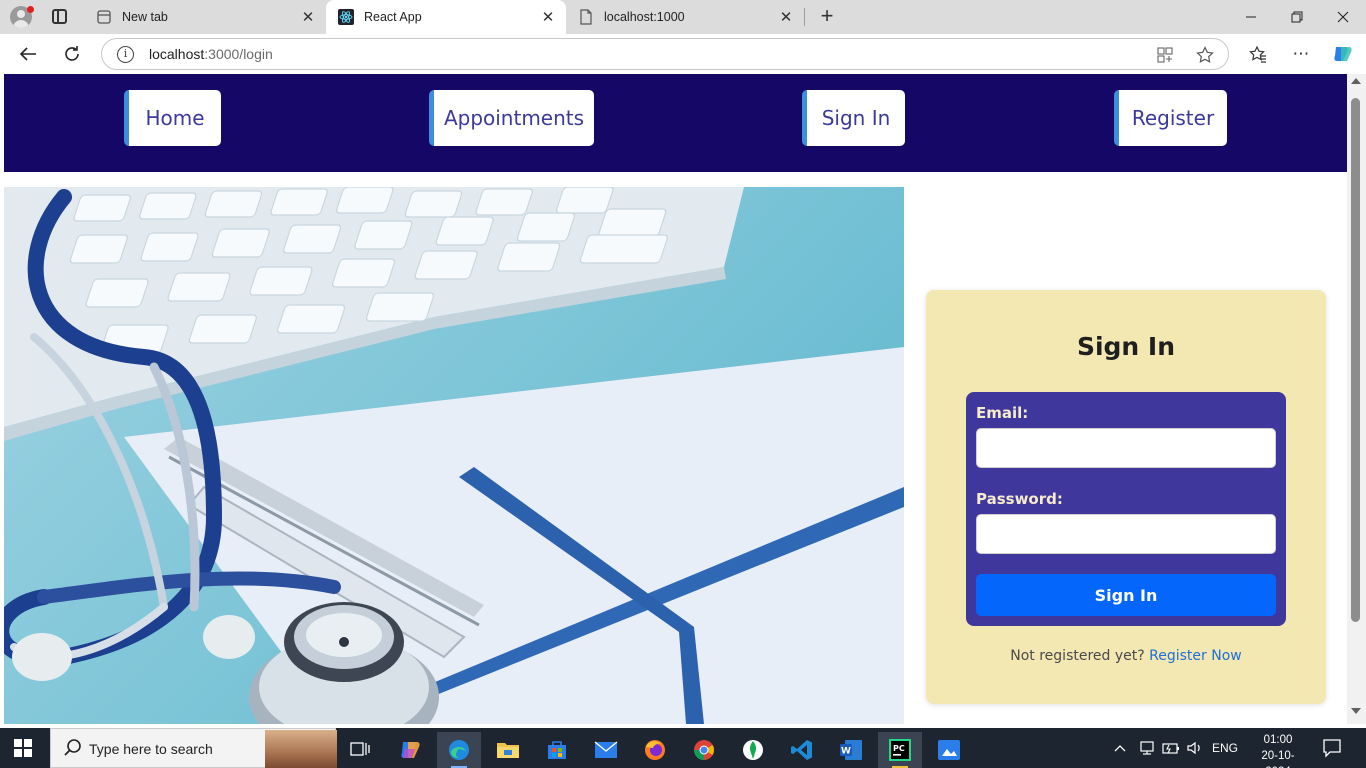 The height and width of the screenshot is (768, 1366). What do you see at coordinates (1195, 656) in the screenshot?
I see `register-now-link: Register Now` at bounding box center [1195, 656].